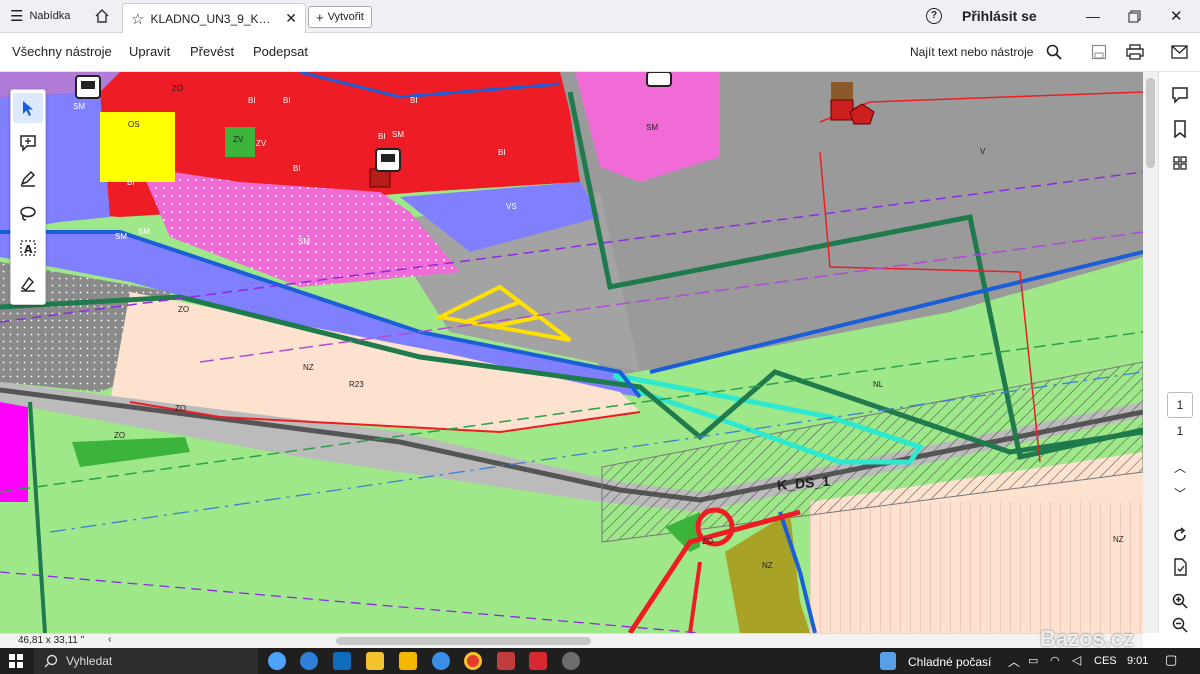 This screenshot has width=1200, height=674. Describe the element at coordinates (971, 52) in the screenshot. I see `find-text-label: Najít text nebo nástroje` at that location.